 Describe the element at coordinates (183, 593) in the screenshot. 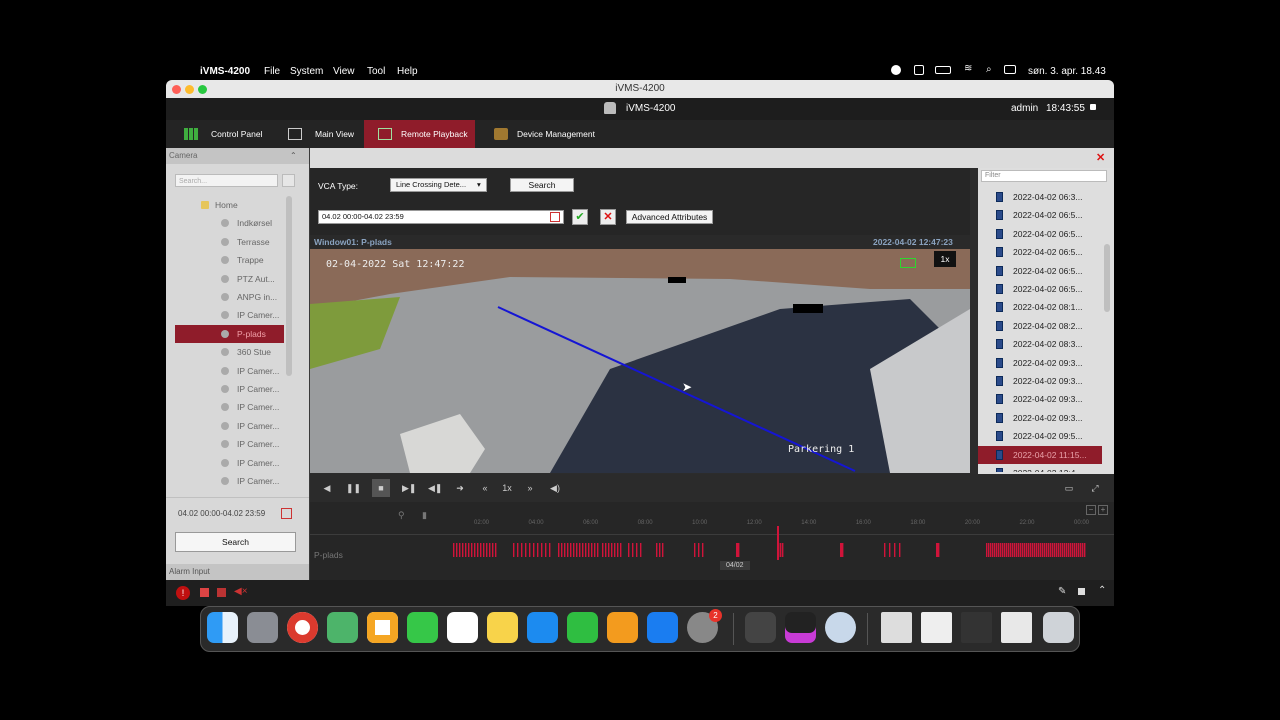

I see `alarm-warning-icon: !` at that location.